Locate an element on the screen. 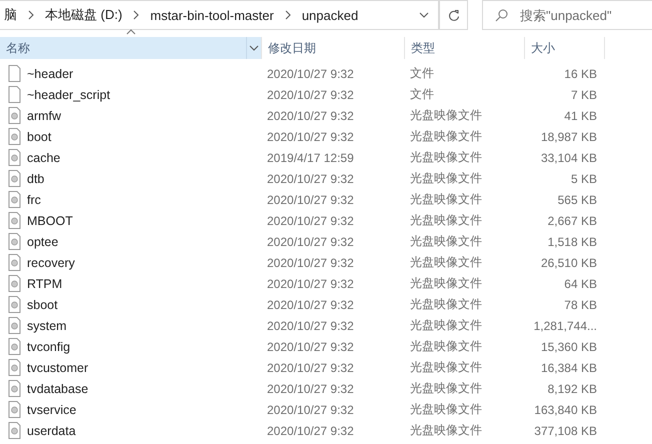  file-name: system is located at coordinates (47, 325).